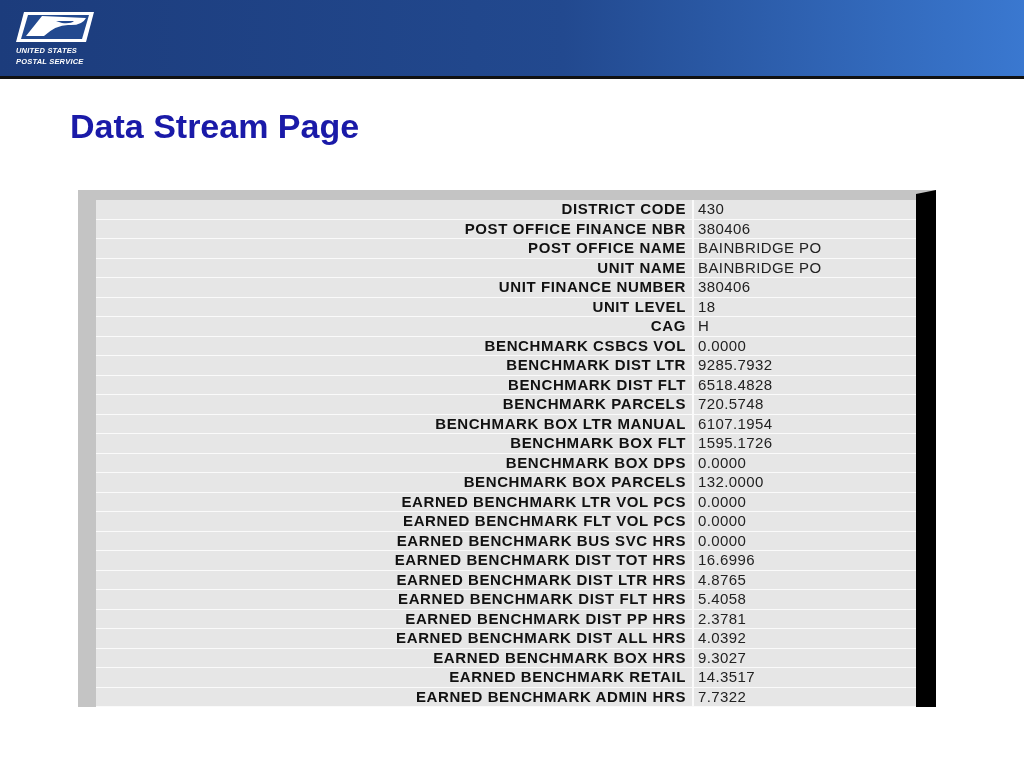 Image resolution: width=1024 pixels, height=768 pixels. I want to click on field-value: 7.7322, so click(722, 696).